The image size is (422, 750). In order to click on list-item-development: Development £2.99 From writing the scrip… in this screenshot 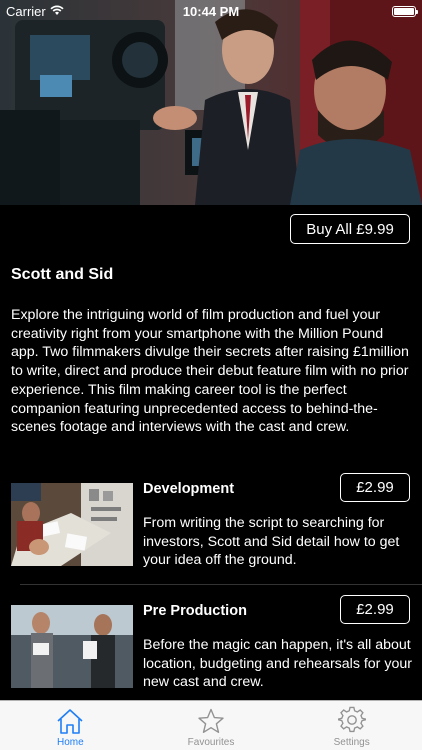, I will do `click(211, 528)`.